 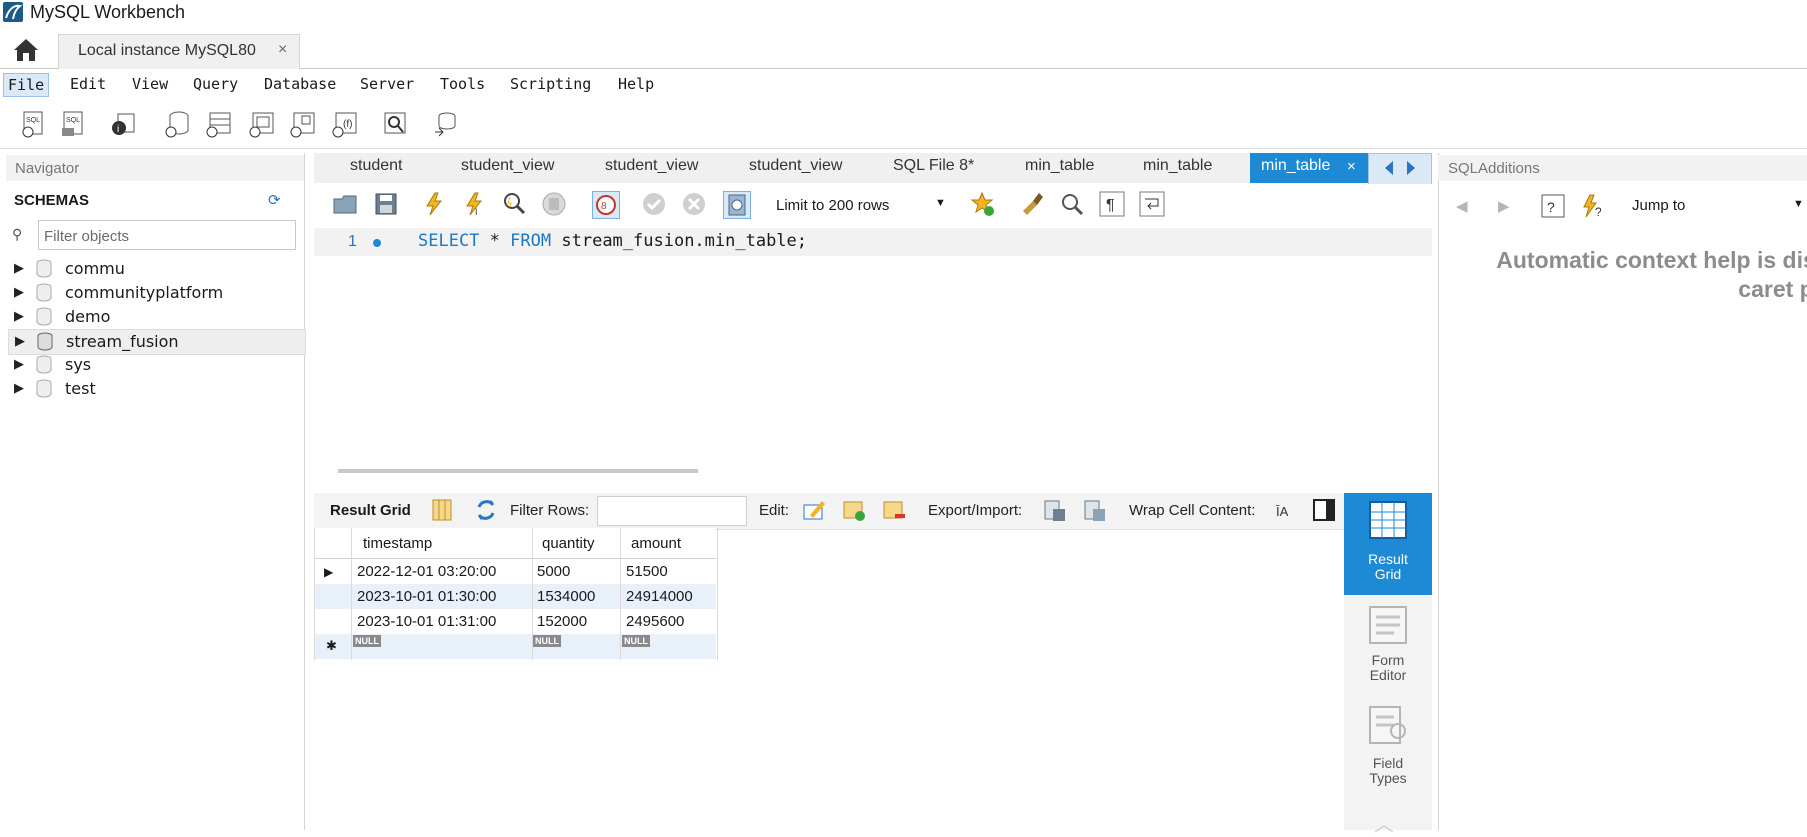 What do you see at coordinates (261, 124) in the screenshot?
I see `create-view-icon` at bounding box center [261, 124].